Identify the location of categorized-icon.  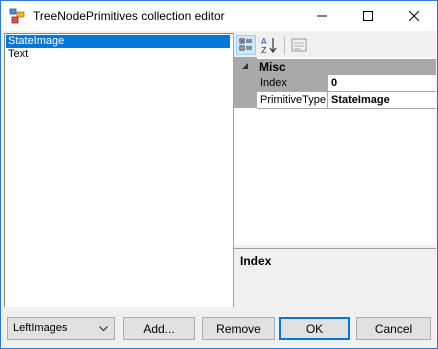
(245, 44).